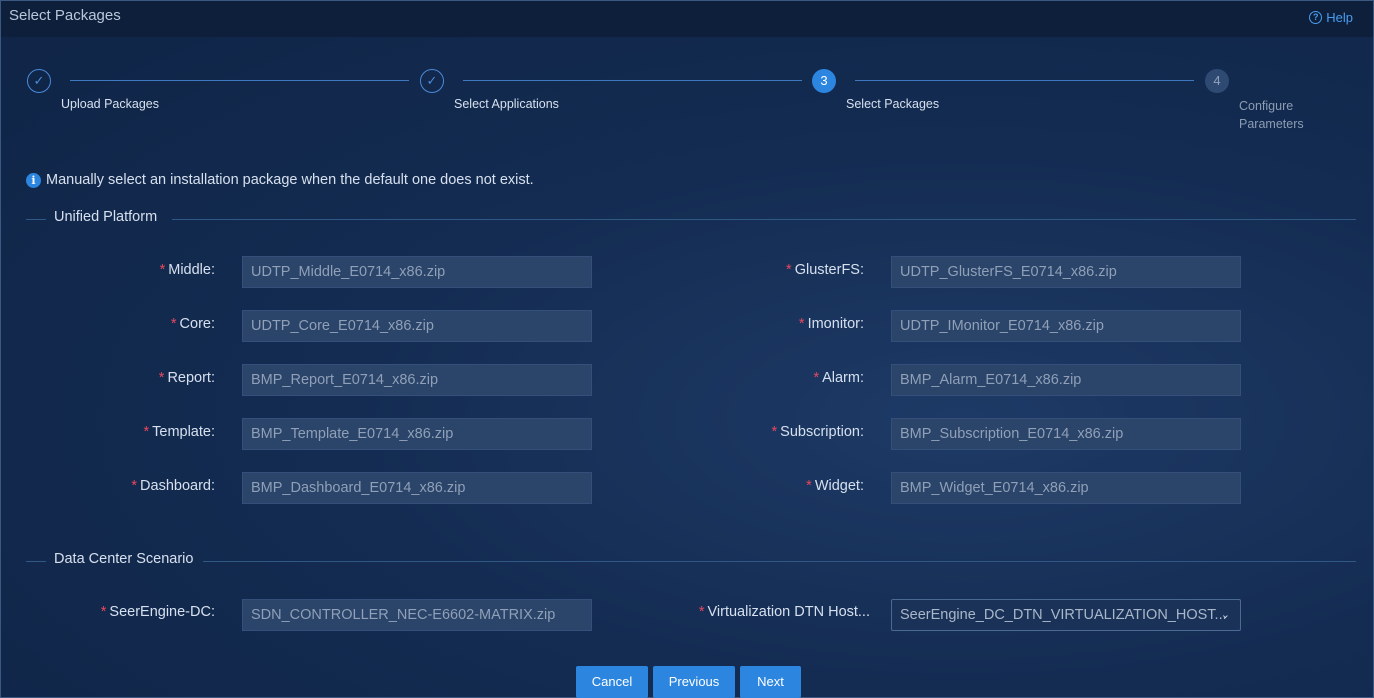 The width and height of the screenshot is (1374, 698). Describe the element at coordinates (432, 81) in the screenshot. I see `step-2-check-icon: ✓` at that location.